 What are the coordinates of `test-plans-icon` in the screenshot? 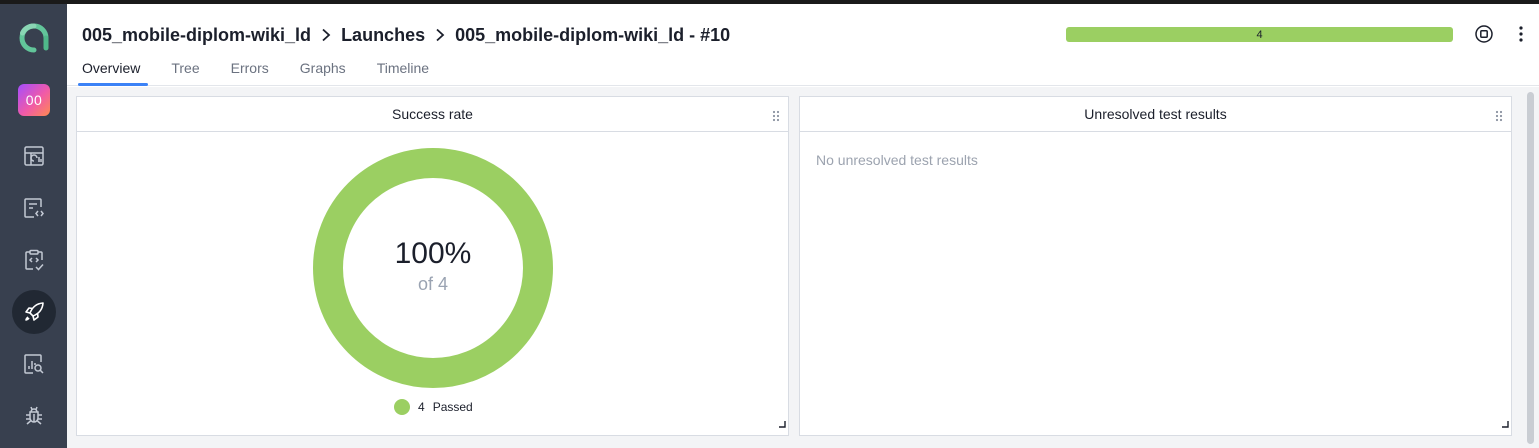 It's located at (34, 260).